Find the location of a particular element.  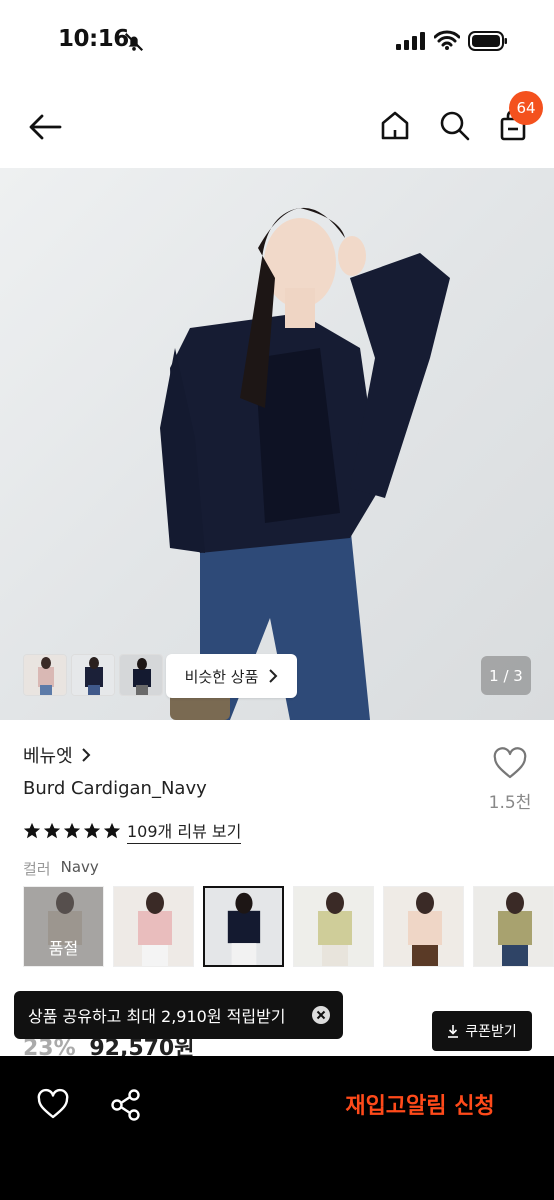

similar-products-label: 비슷한 상품 is located at coordinates (221, 676).